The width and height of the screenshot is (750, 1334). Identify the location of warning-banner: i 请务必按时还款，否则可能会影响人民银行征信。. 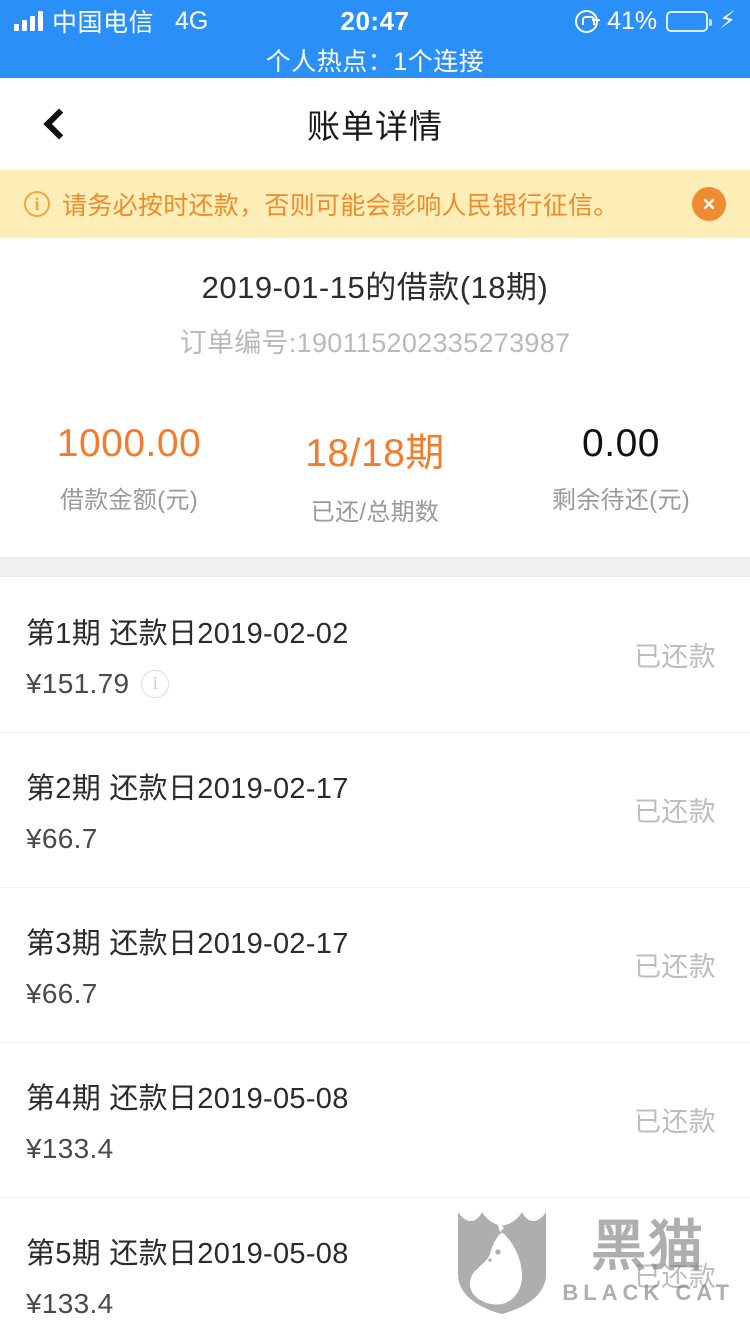
(375, 204).